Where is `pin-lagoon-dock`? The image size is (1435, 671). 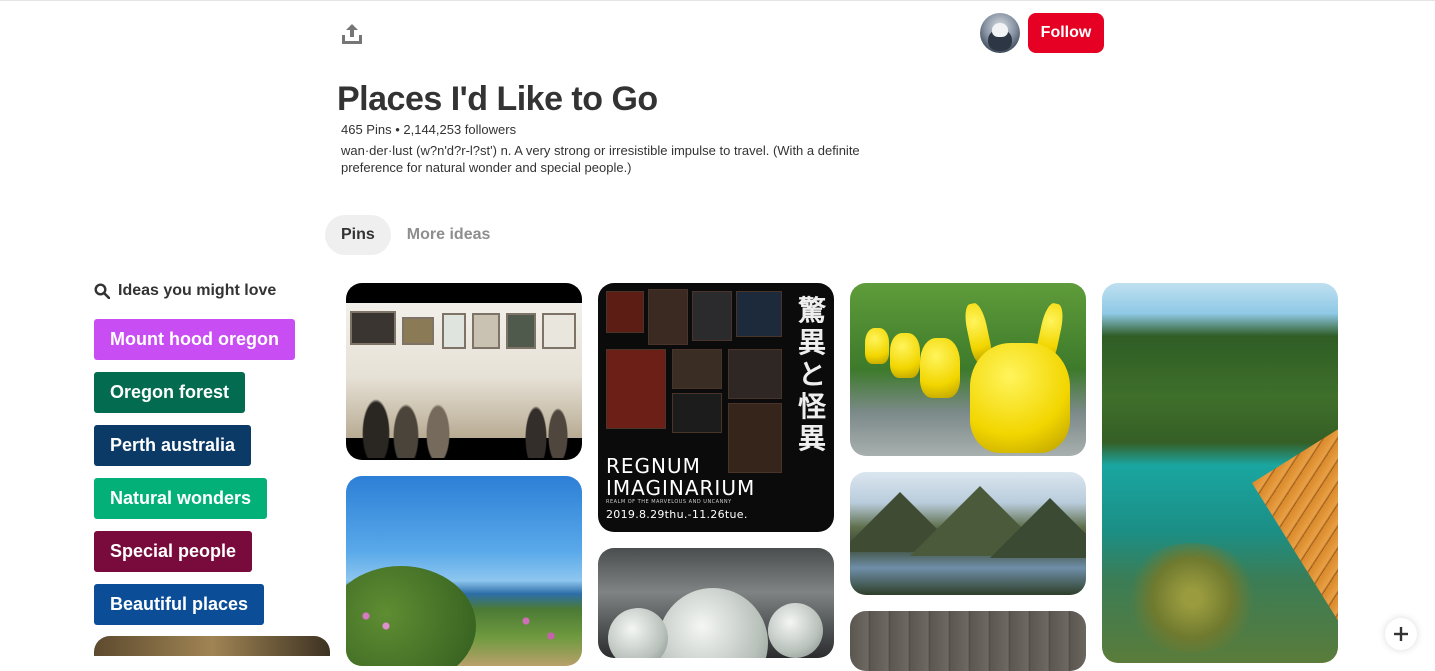
pin-lagoon-dock is located at coordinates (1220, 473).